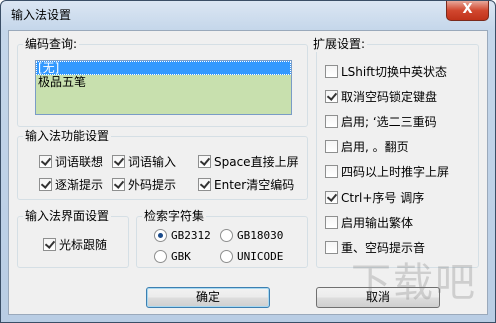 Image resolution: width=496 pixels, height=323 pixels. I want to click on option-label: 启用, 。翻页, so click(375, 147).